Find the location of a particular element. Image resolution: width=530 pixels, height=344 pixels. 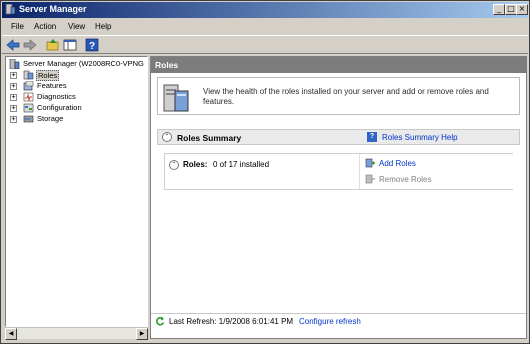

roles-summary-help-link: Roles Summary Help is located at coordinates (420, 137).